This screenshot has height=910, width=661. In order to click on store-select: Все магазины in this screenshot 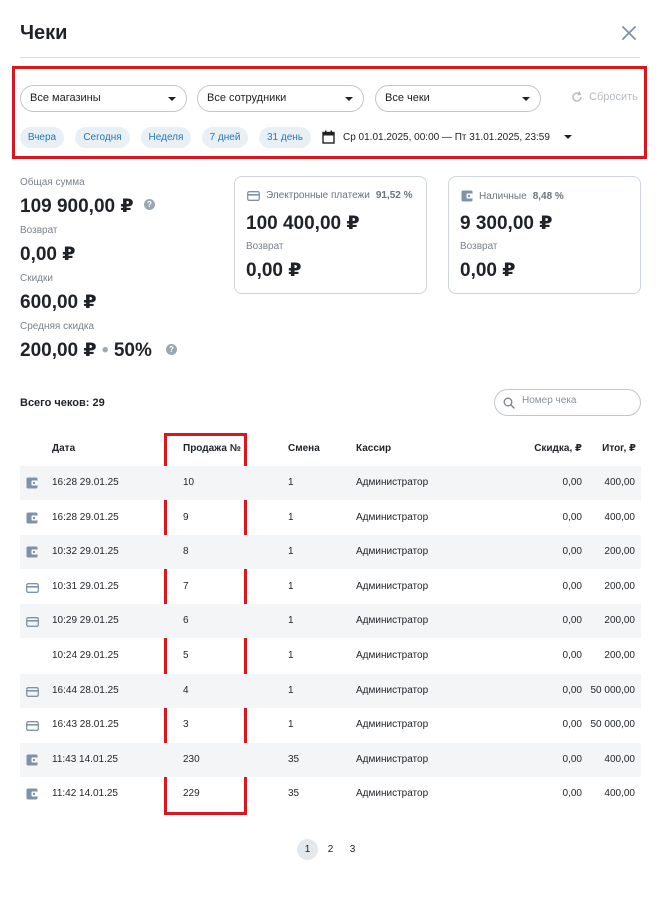, I will do `click(103, 98)`.